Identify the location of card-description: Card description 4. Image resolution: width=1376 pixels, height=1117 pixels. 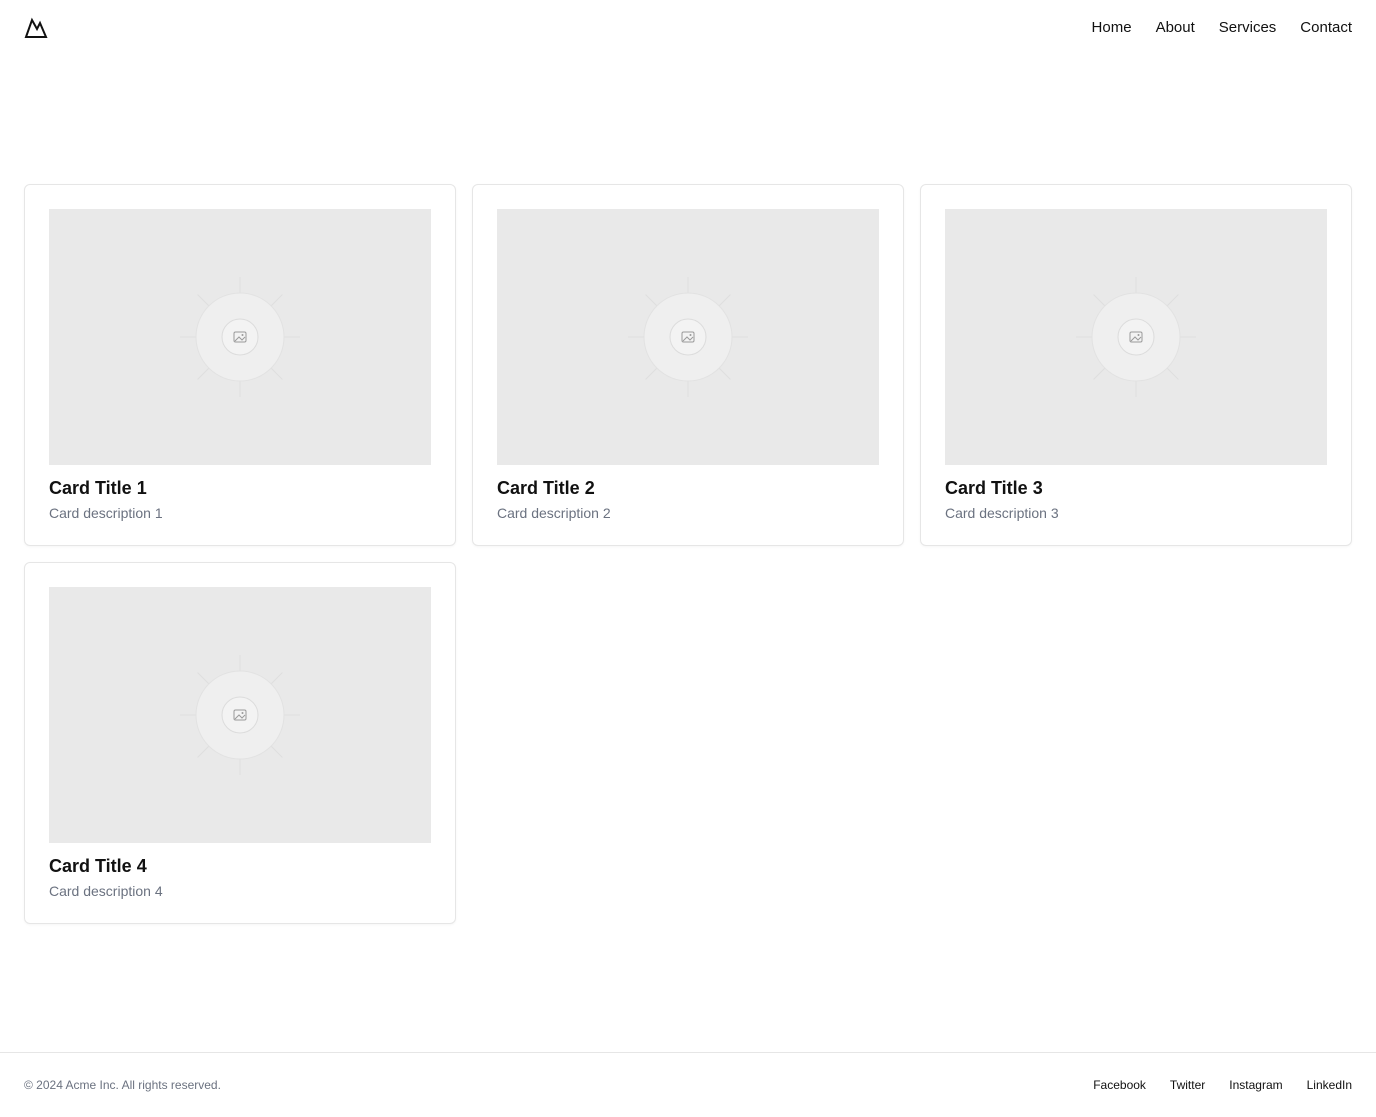
(106, 891).